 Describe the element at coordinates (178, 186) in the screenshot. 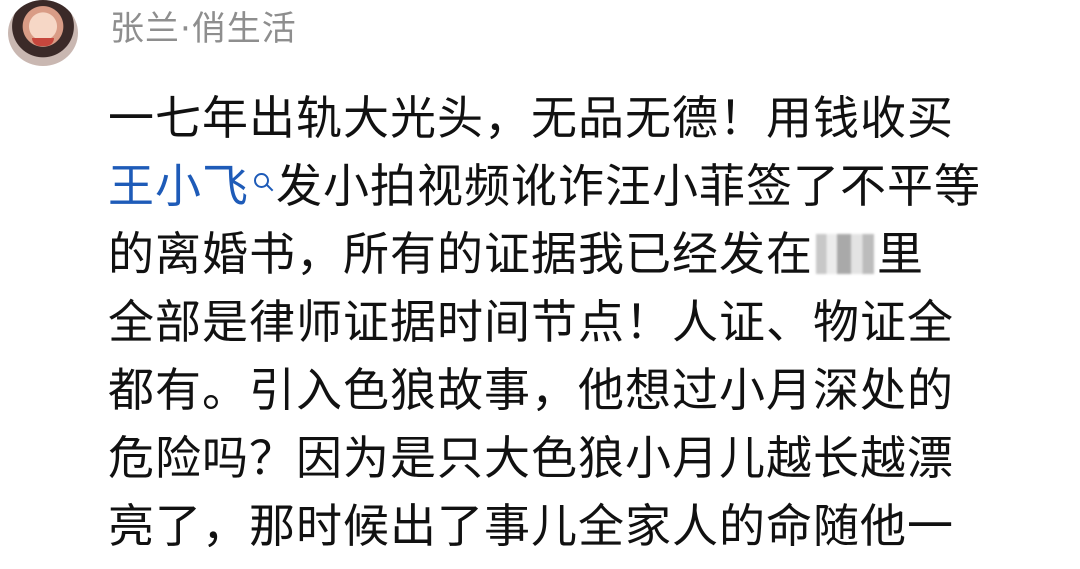

I see `mention-link: 王小飞` at that location.